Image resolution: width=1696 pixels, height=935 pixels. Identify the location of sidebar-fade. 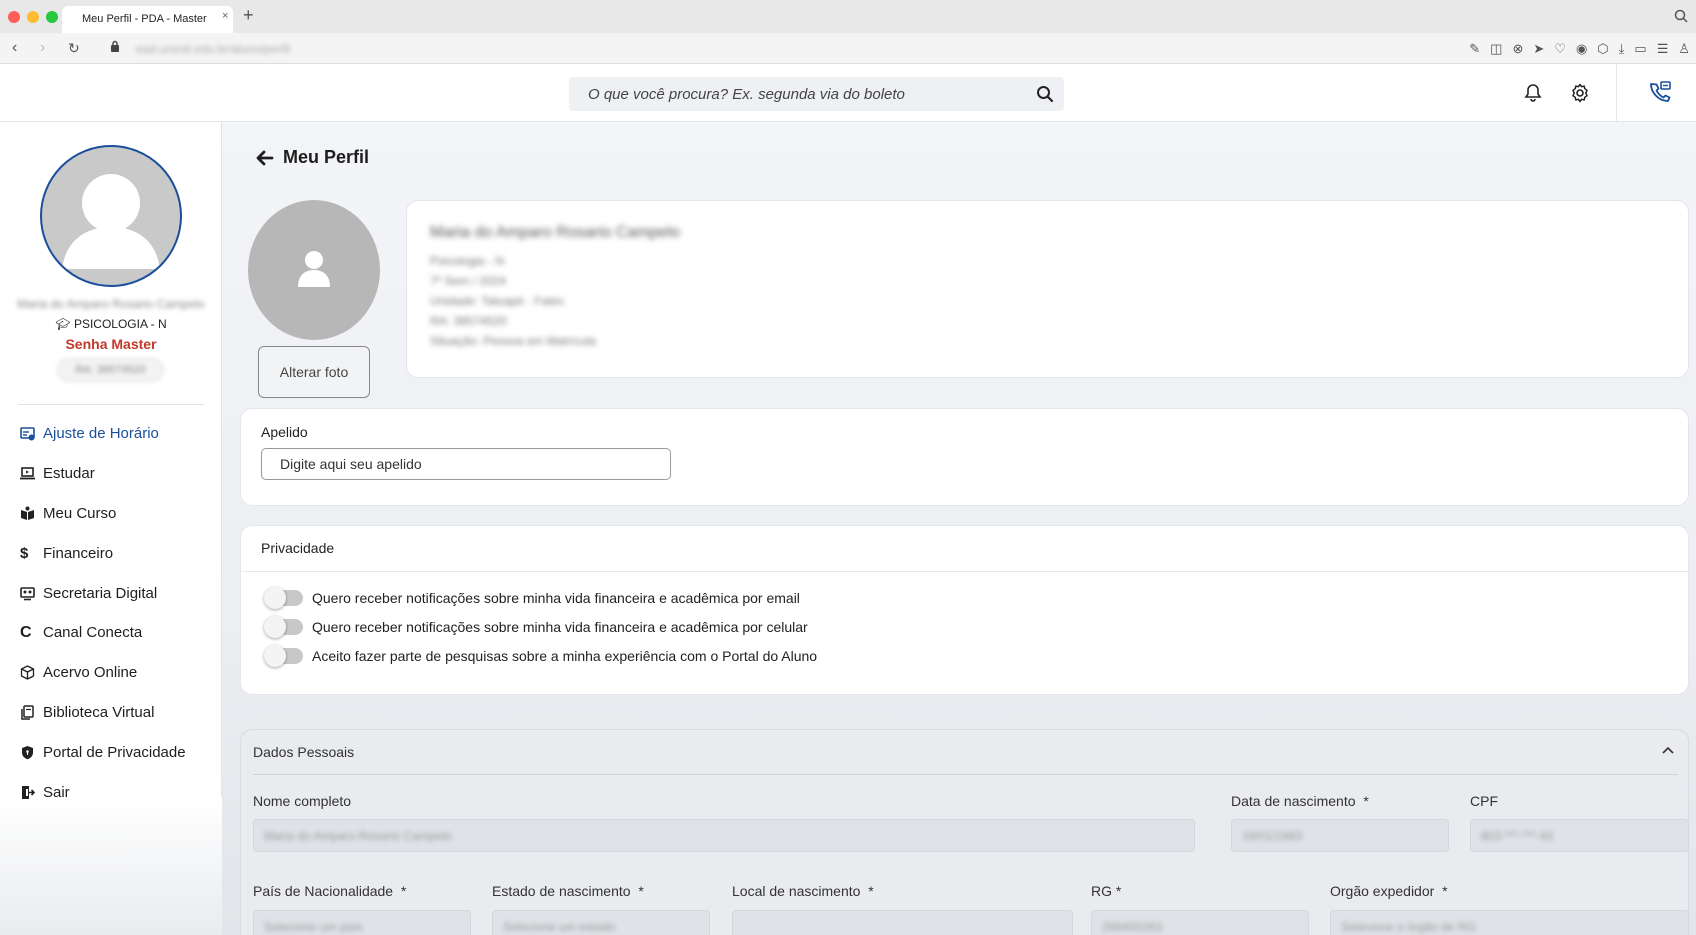
(111, 866).